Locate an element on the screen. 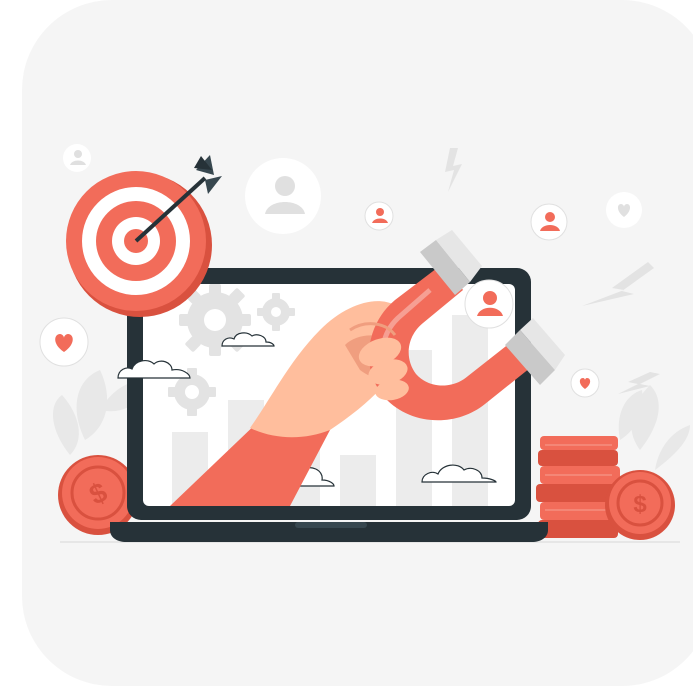 Image resolution: width=693 pixels, height=698 pixels. coin-icon: $ is located at coordinates (640, 505).